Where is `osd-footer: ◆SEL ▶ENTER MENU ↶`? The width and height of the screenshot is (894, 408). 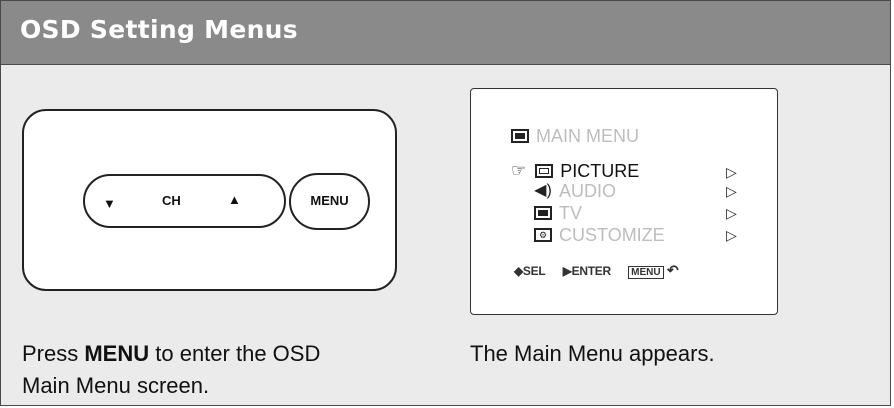 osd-footer: ◆SEL ▶ENTER MENU ↶ is located at coordinates (596, 270).